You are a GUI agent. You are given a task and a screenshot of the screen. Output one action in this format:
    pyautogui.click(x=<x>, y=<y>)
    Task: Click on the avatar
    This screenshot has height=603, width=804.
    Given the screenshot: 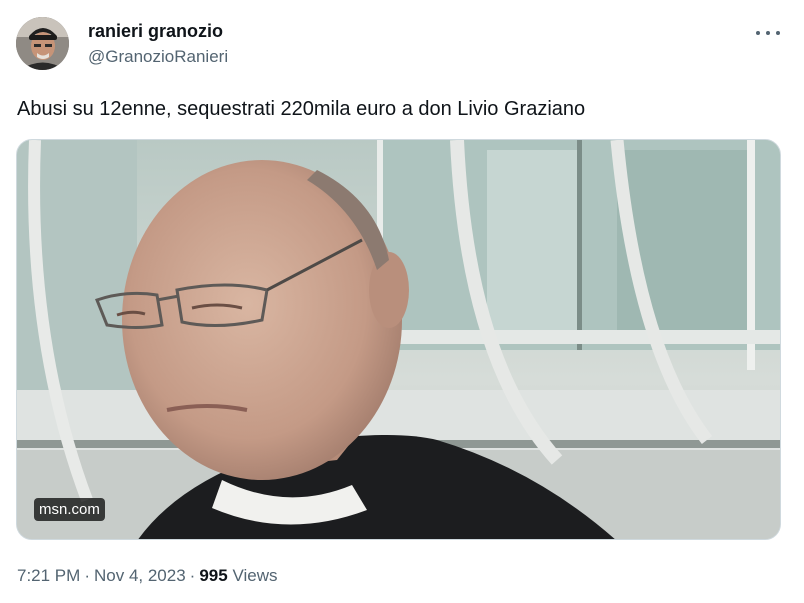 What is the action you would take?
    pyautogui.click(x=42, y=43)
    